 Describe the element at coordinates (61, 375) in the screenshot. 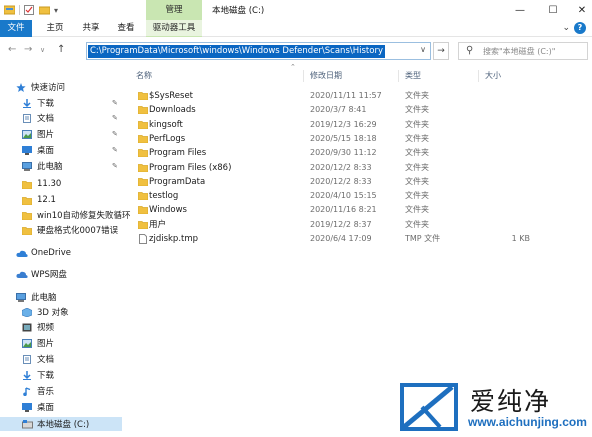

I see `sidebar-item: 下载` at that location.